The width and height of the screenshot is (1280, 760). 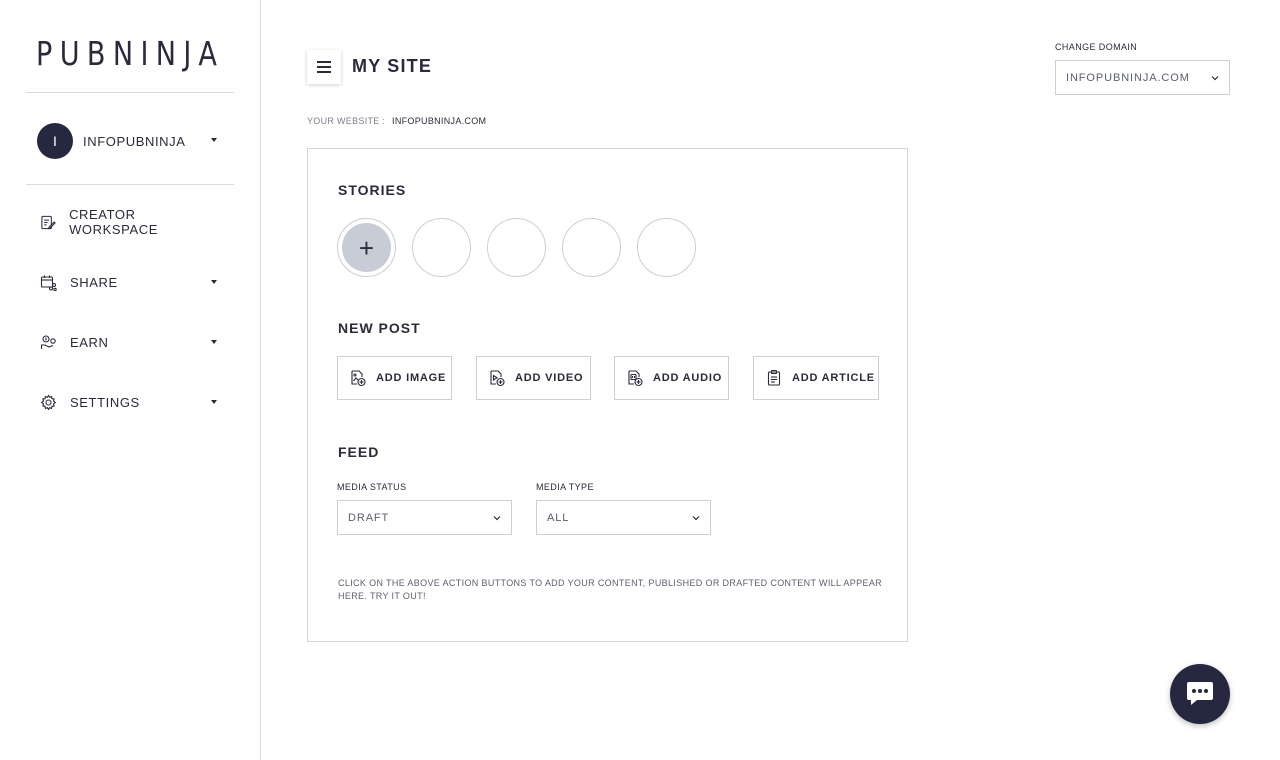 I want to click on add-image-button: ADD IMAGE, so click(x=394, y=378).